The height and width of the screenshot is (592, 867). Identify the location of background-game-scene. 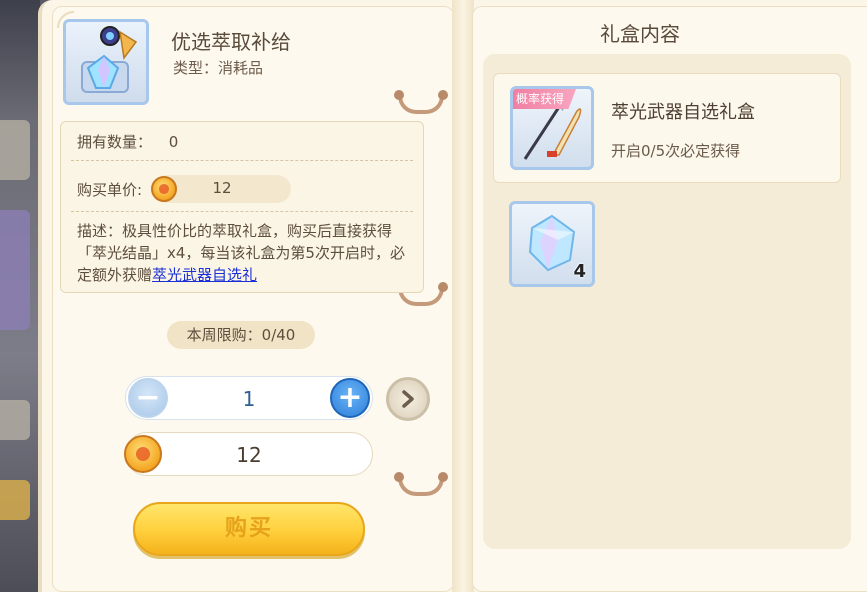
(20, 296).